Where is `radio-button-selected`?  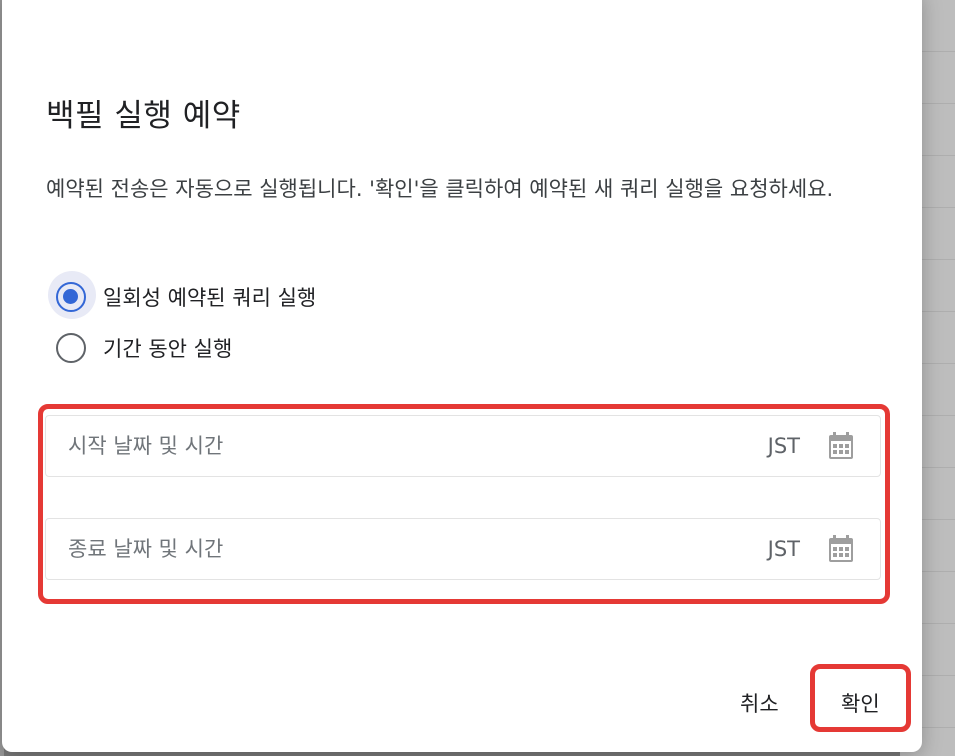
radio-button-selected is located at coordinates (71, 297).